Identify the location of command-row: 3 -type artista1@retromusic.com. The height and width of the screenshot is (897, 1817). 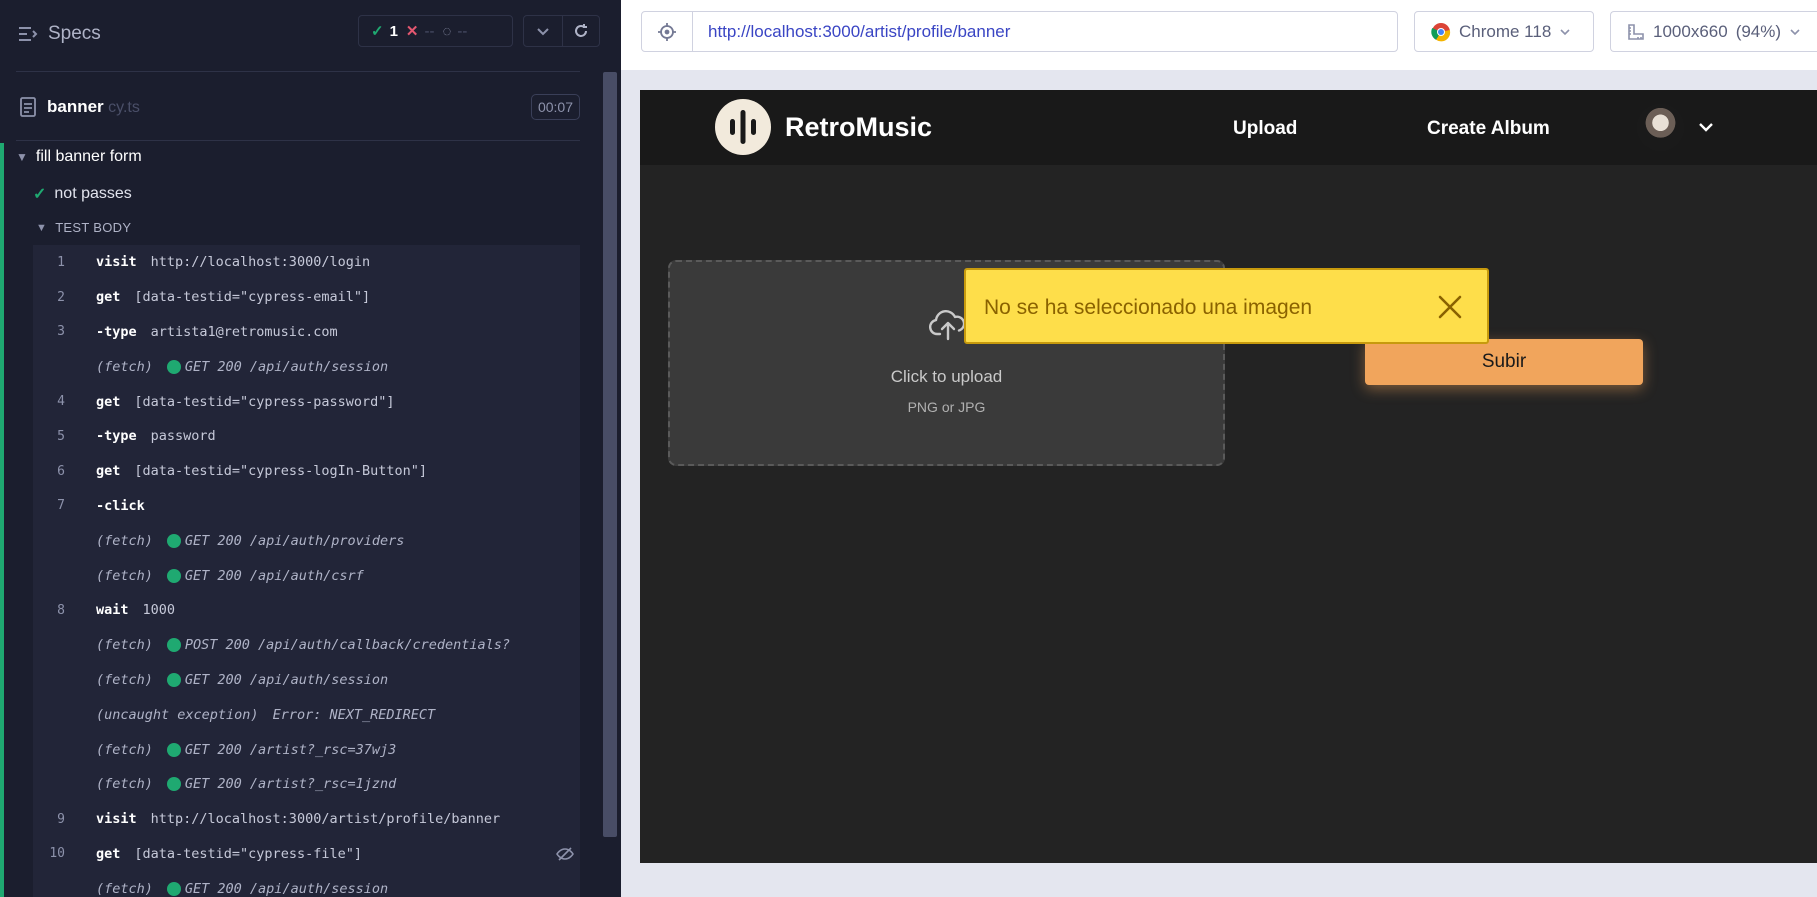
(306, 332).